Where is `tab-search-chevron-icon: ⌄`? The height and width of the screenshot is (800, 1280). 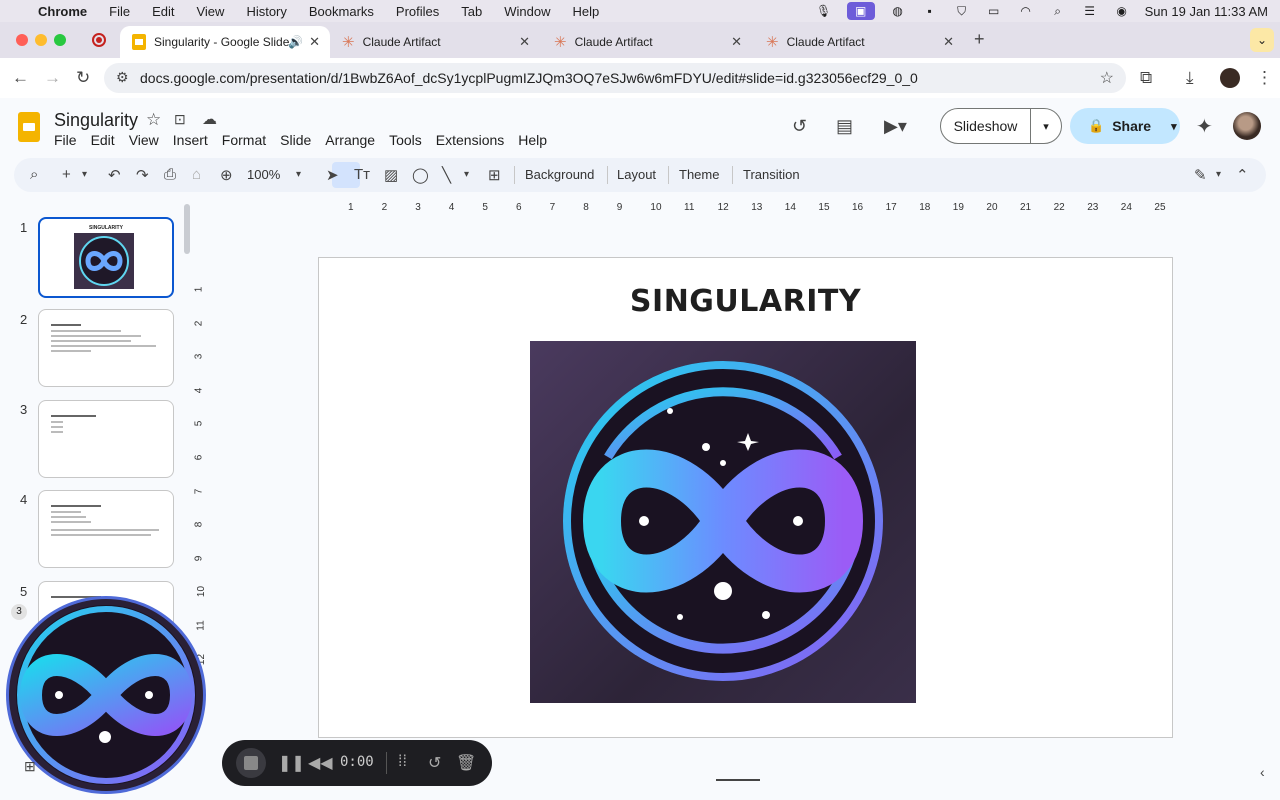 tab-search-chevron-icon: ⌄ is located at coordinates (1262, 40).